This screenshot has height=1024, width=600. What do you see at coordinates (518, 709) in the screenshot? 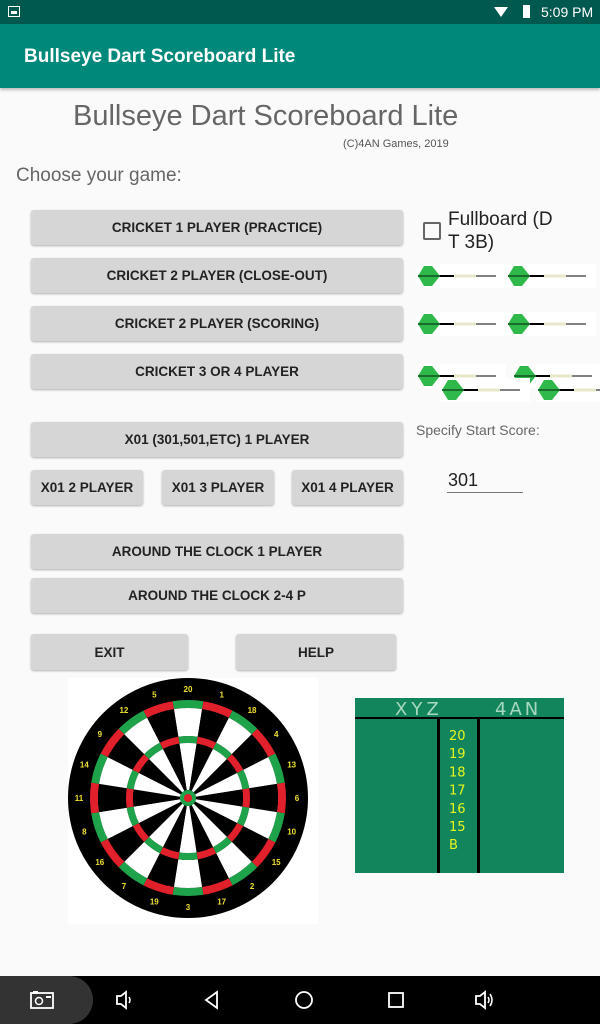
I see `chalkboard-player-2: 4AN` at bounding box center [518, 709].